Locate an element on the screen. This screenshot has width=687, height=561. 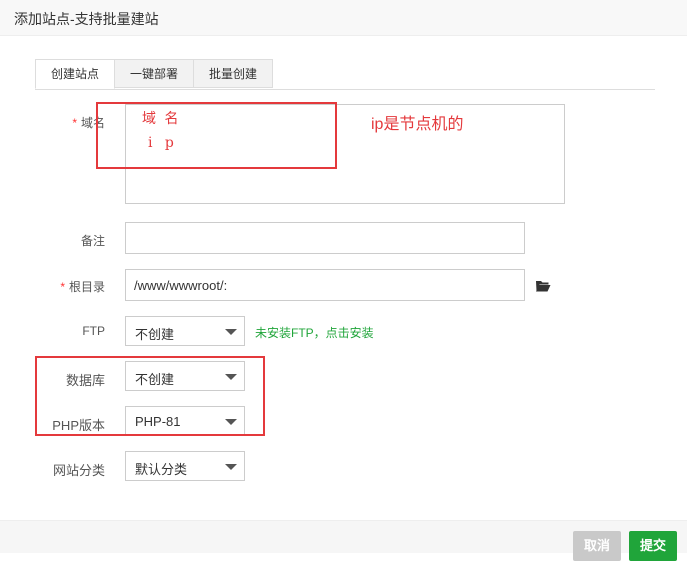
category-select-value: 默认分类 is located at coordinates (161, 469).